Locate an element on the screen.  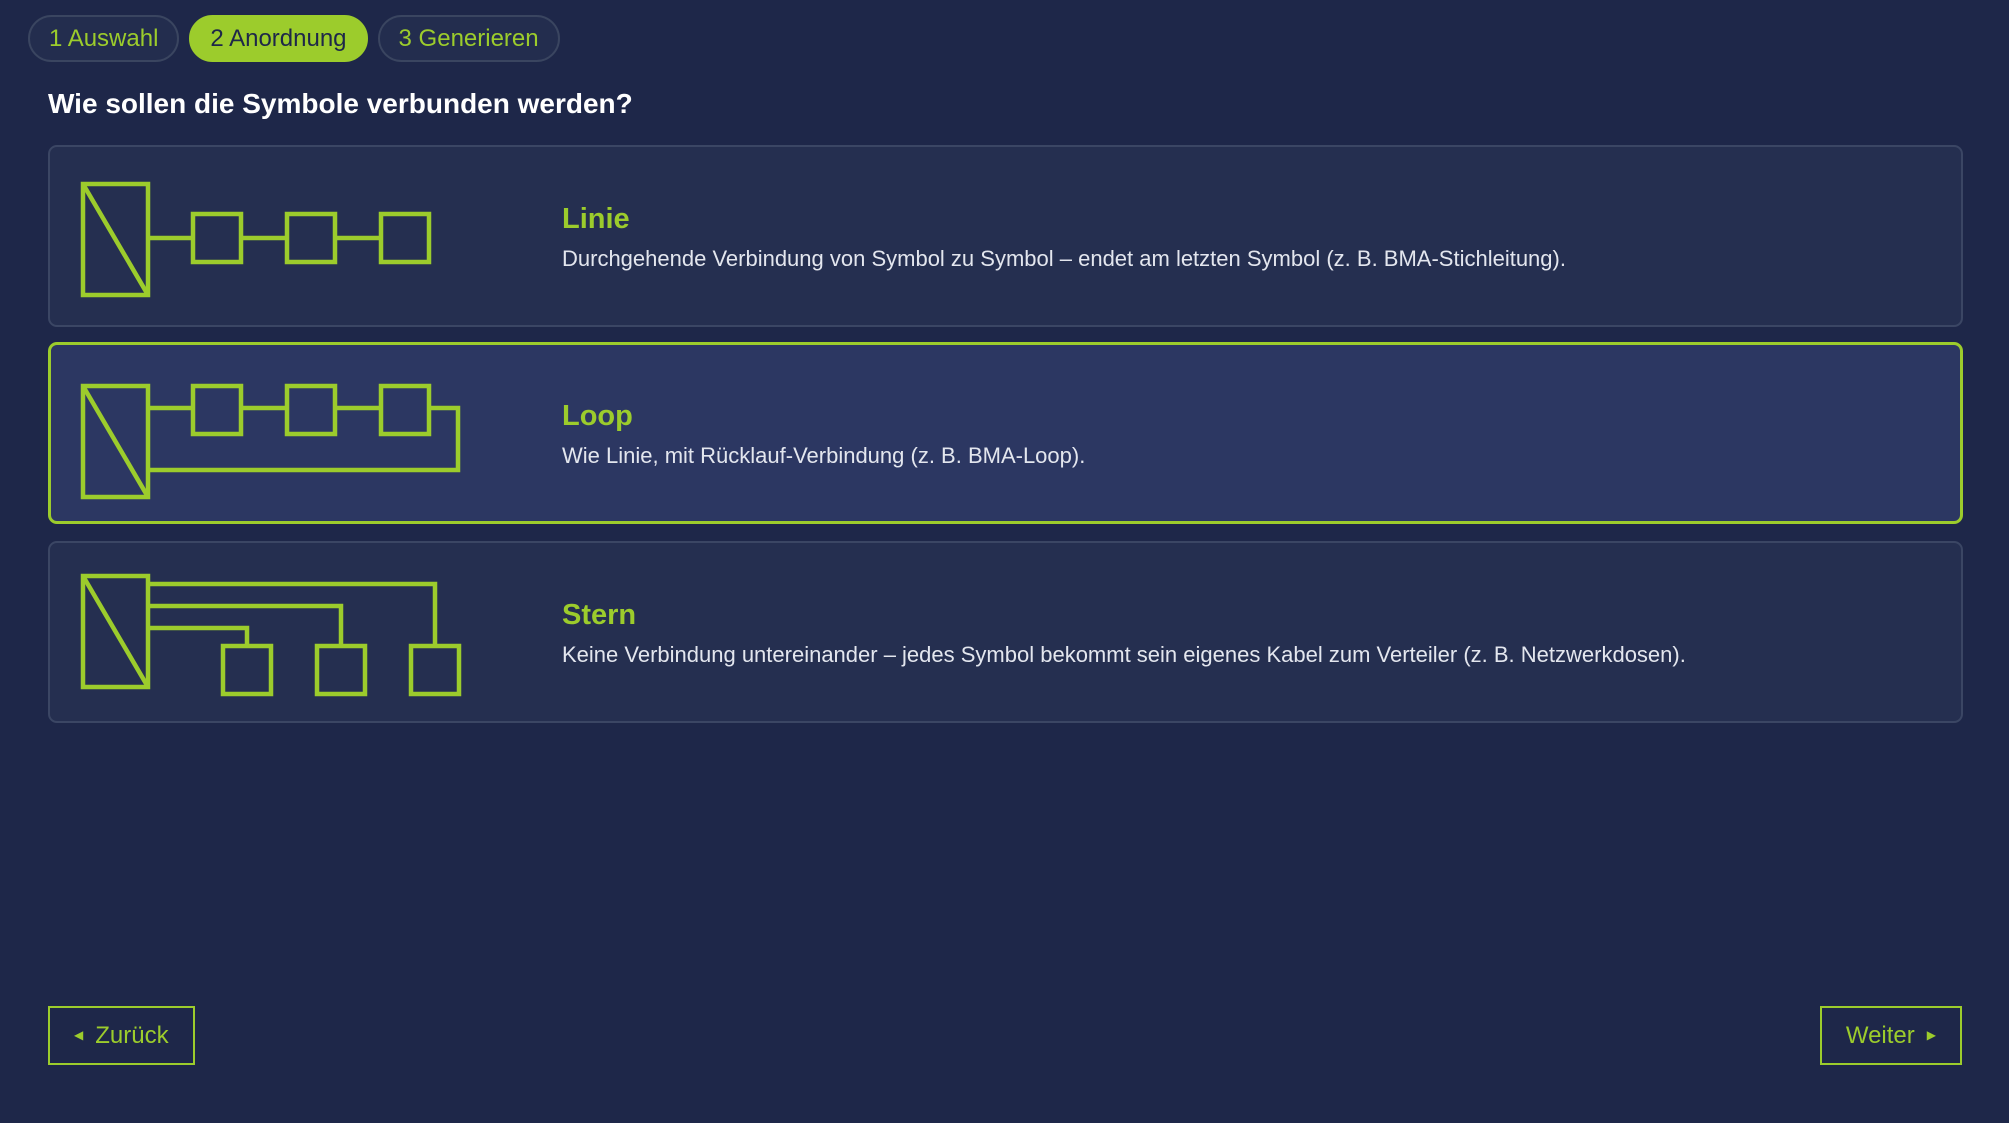
next-button: Weiter ▶ is located at coordinates (1890, 1035).